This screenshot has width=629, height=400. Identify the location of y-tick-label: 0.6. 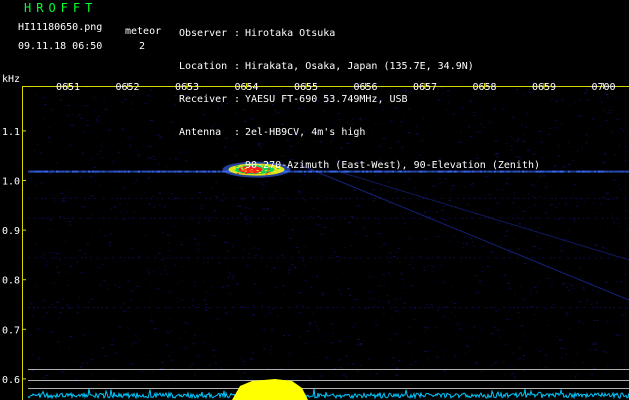
(11, 380).